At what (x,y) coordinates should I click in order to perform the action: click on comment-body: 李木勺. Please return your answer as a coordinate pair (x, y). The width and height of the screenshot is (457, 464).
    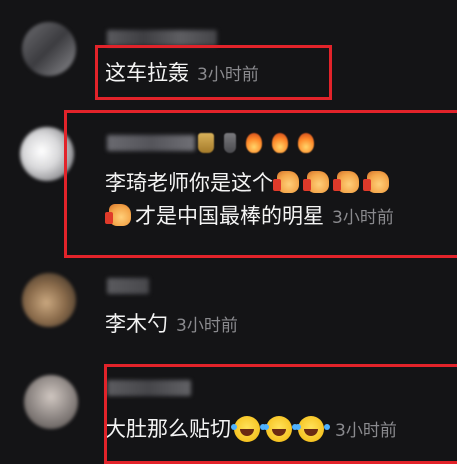
    Looking at the image, I should click on (136, 324).